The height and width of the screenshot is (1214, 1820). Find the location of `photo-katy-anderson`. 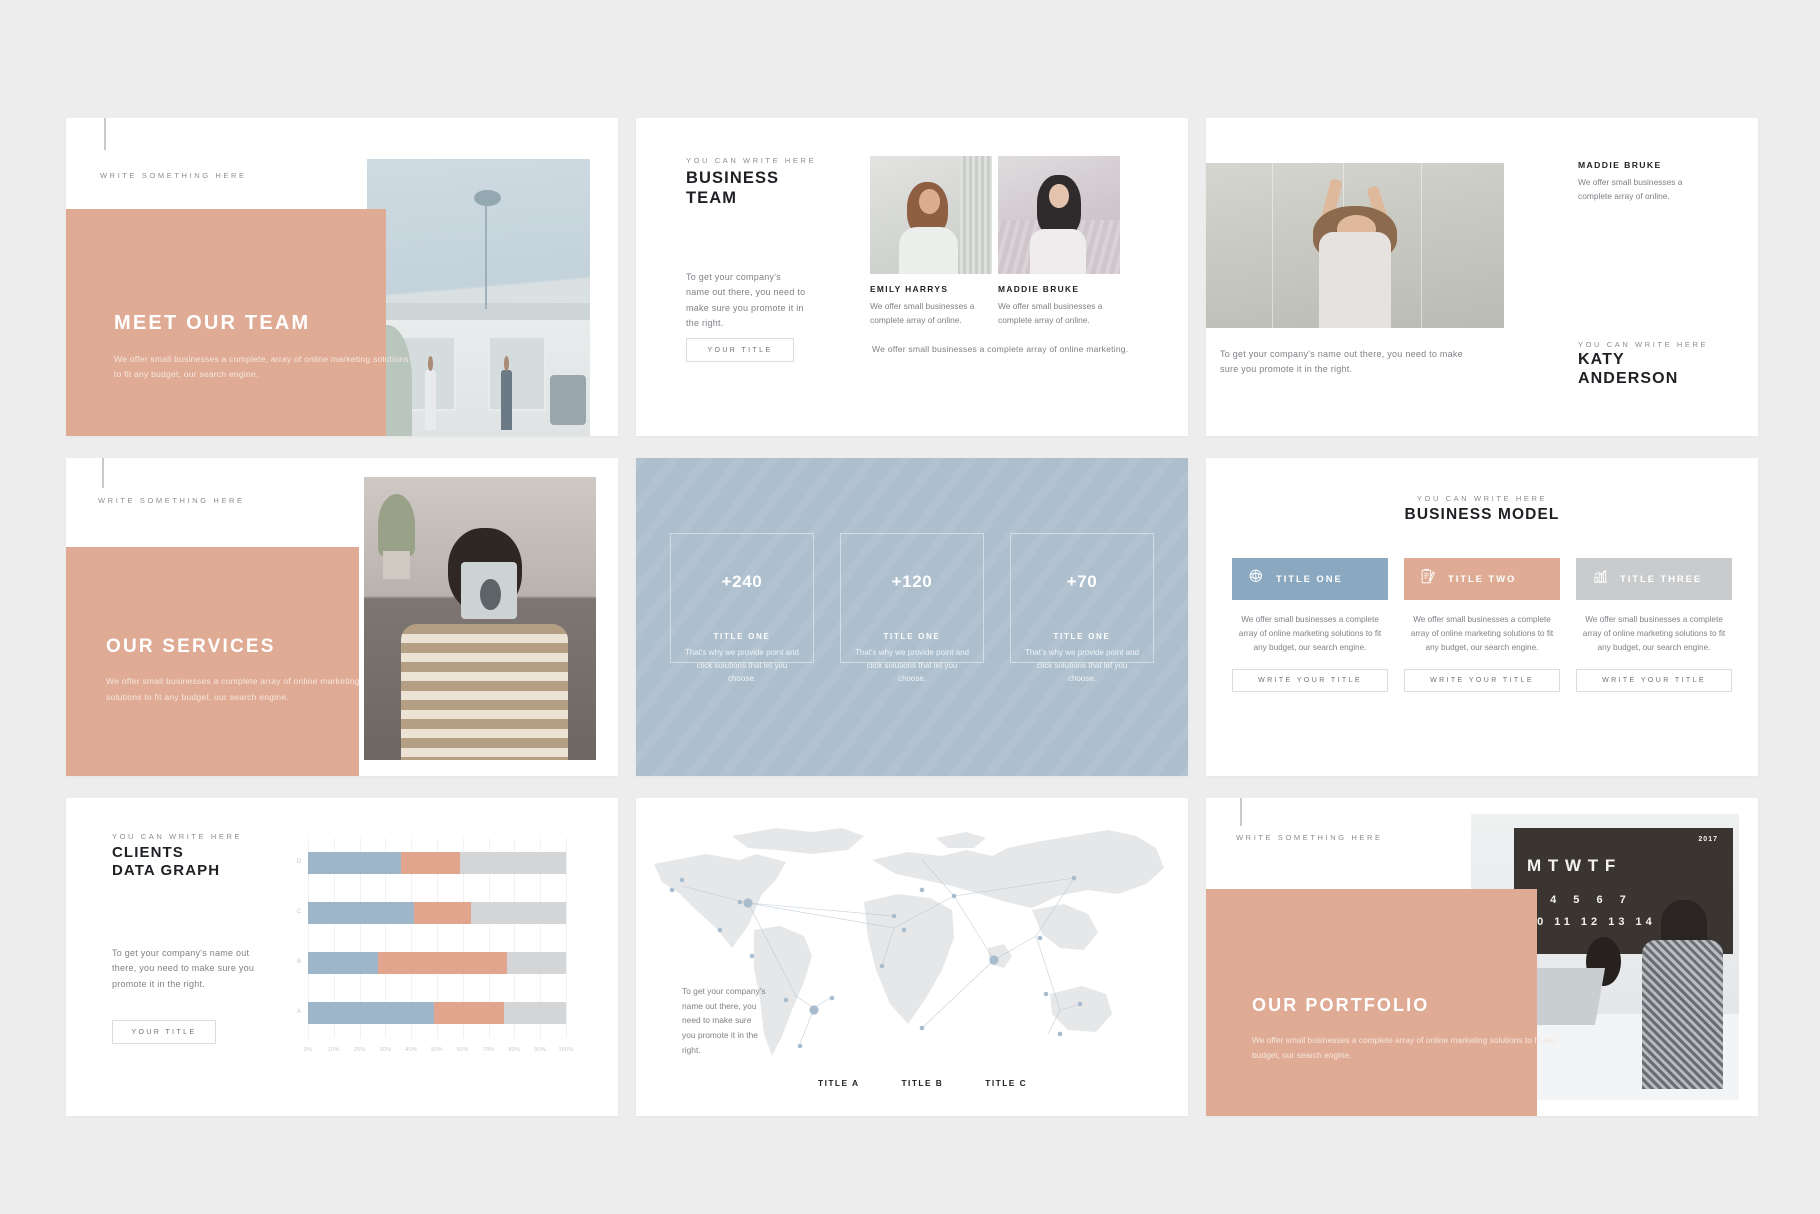

photo-katy-anderson is located at coordinates (1355, 245).